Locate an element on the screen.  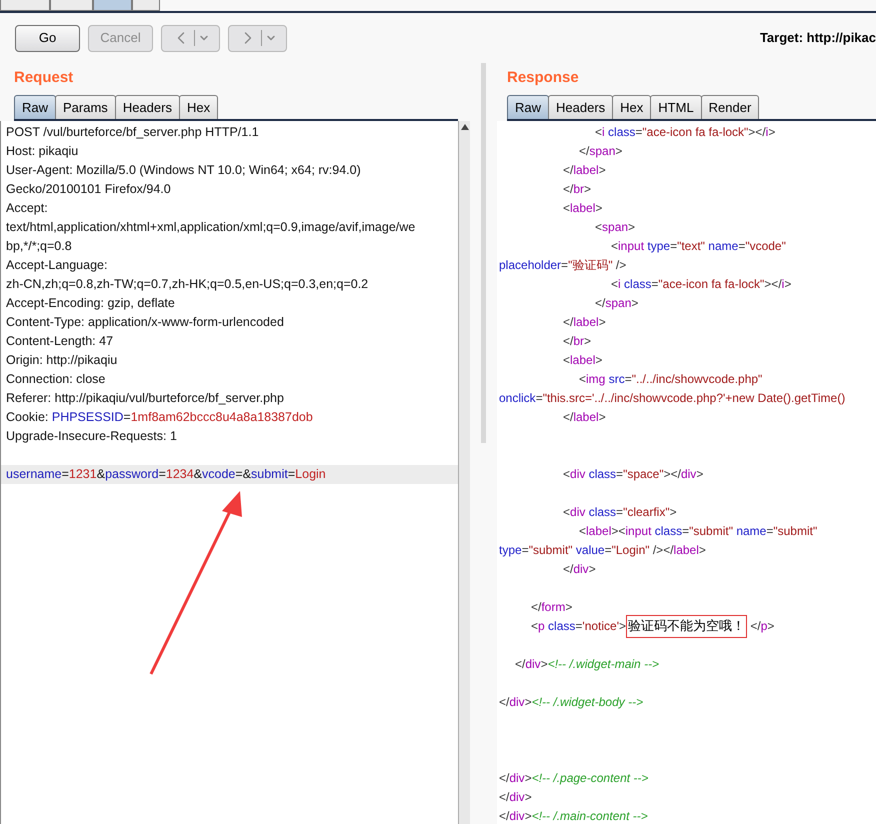
code-line: Connection: close is located at coordinates (55, 379).